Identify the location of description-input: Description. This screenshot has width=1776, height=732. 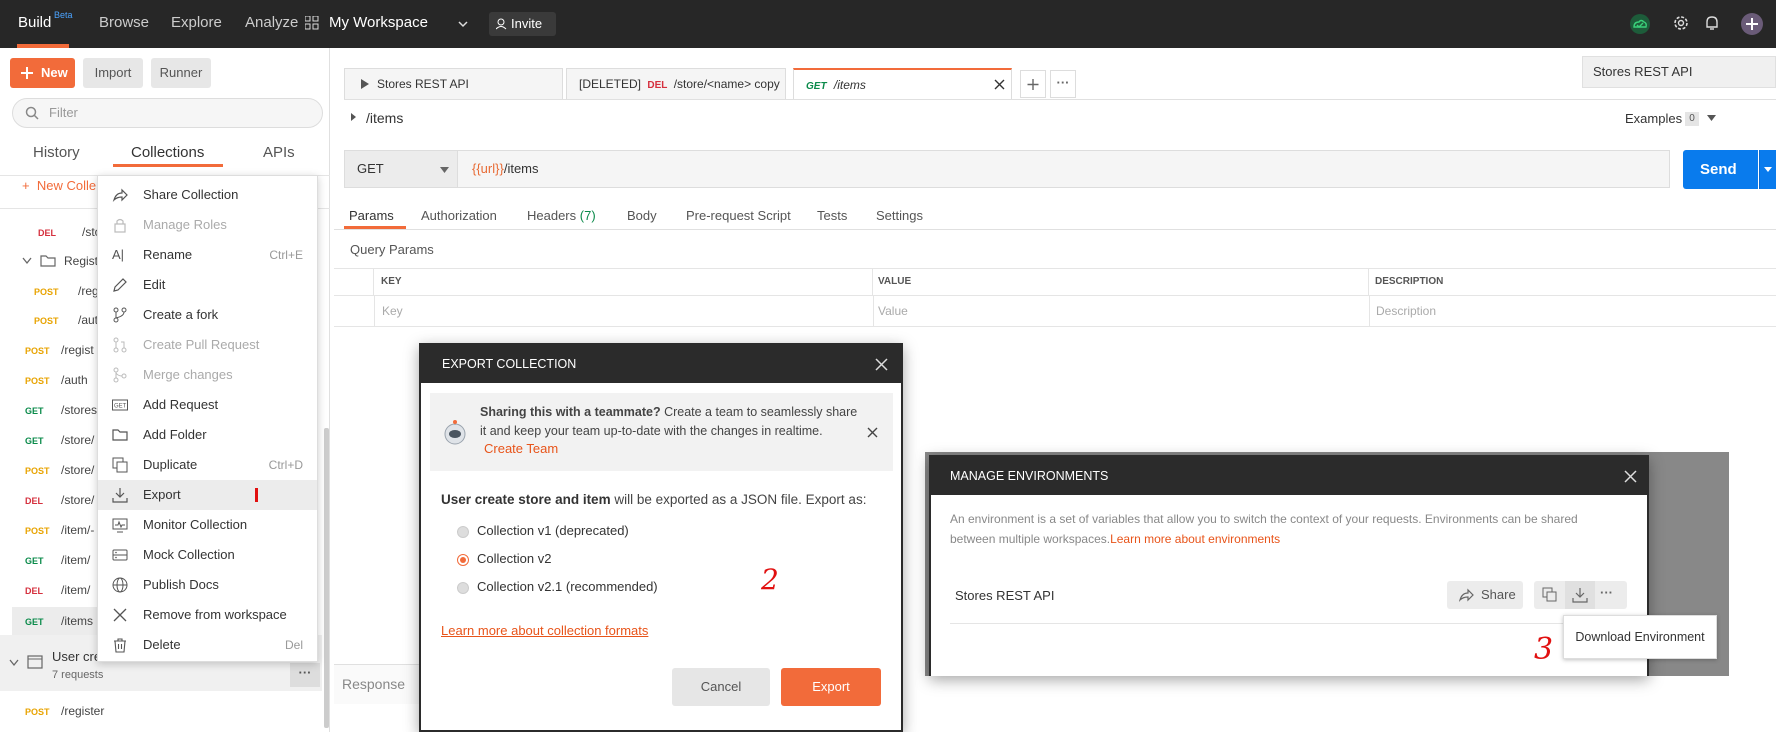
(1406, 311).